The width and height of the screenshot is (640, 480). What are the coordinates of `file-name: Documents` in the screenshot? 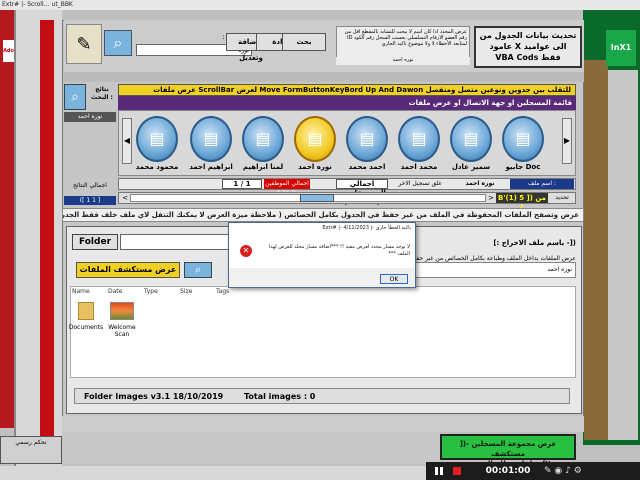 It's located at (86, 327).